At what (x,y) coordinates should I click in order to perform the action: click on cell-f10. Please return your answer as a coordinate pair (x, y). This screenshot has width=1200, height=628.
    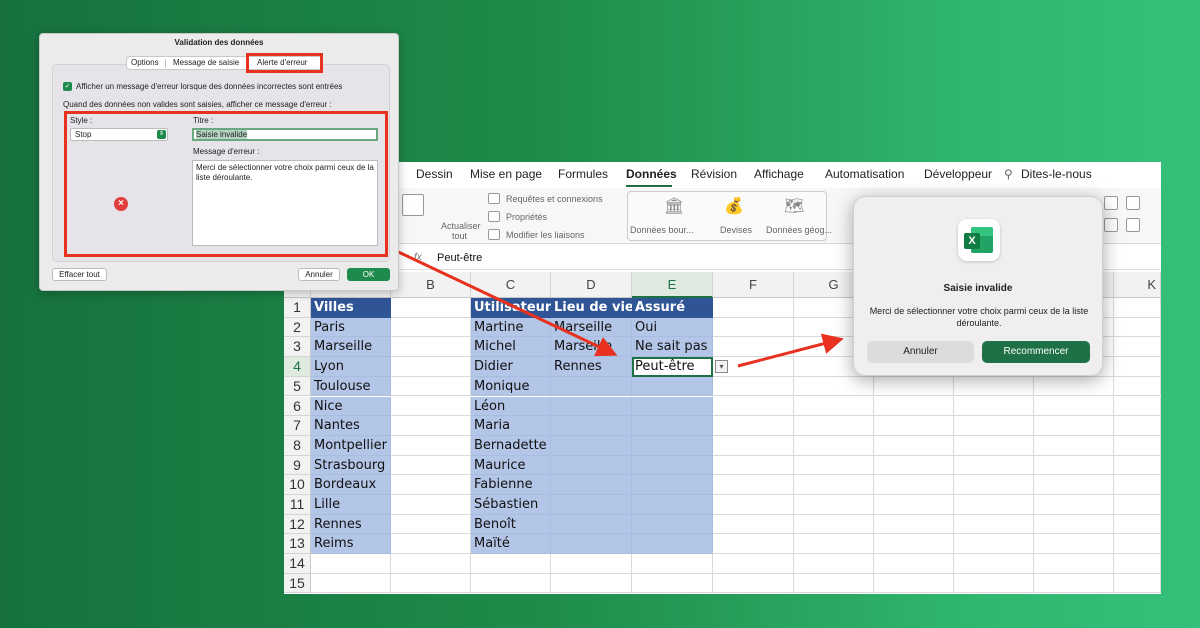
    Looking at the image, I should click on (753, 485).